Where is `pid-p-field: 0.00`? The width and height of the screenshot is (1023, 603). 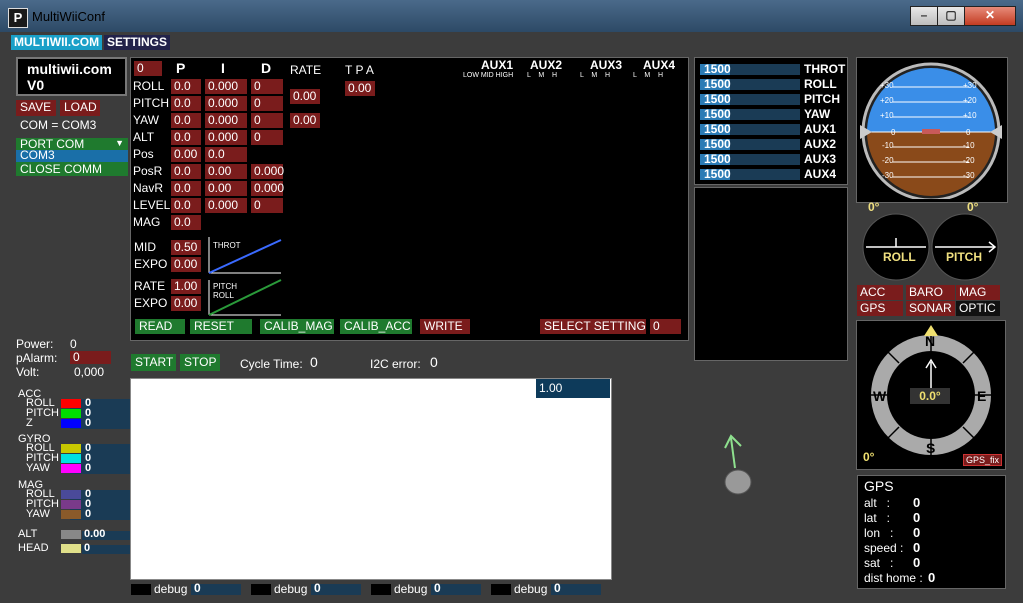
pid-p-field: 0.00 is located at coordinates (186, 154).